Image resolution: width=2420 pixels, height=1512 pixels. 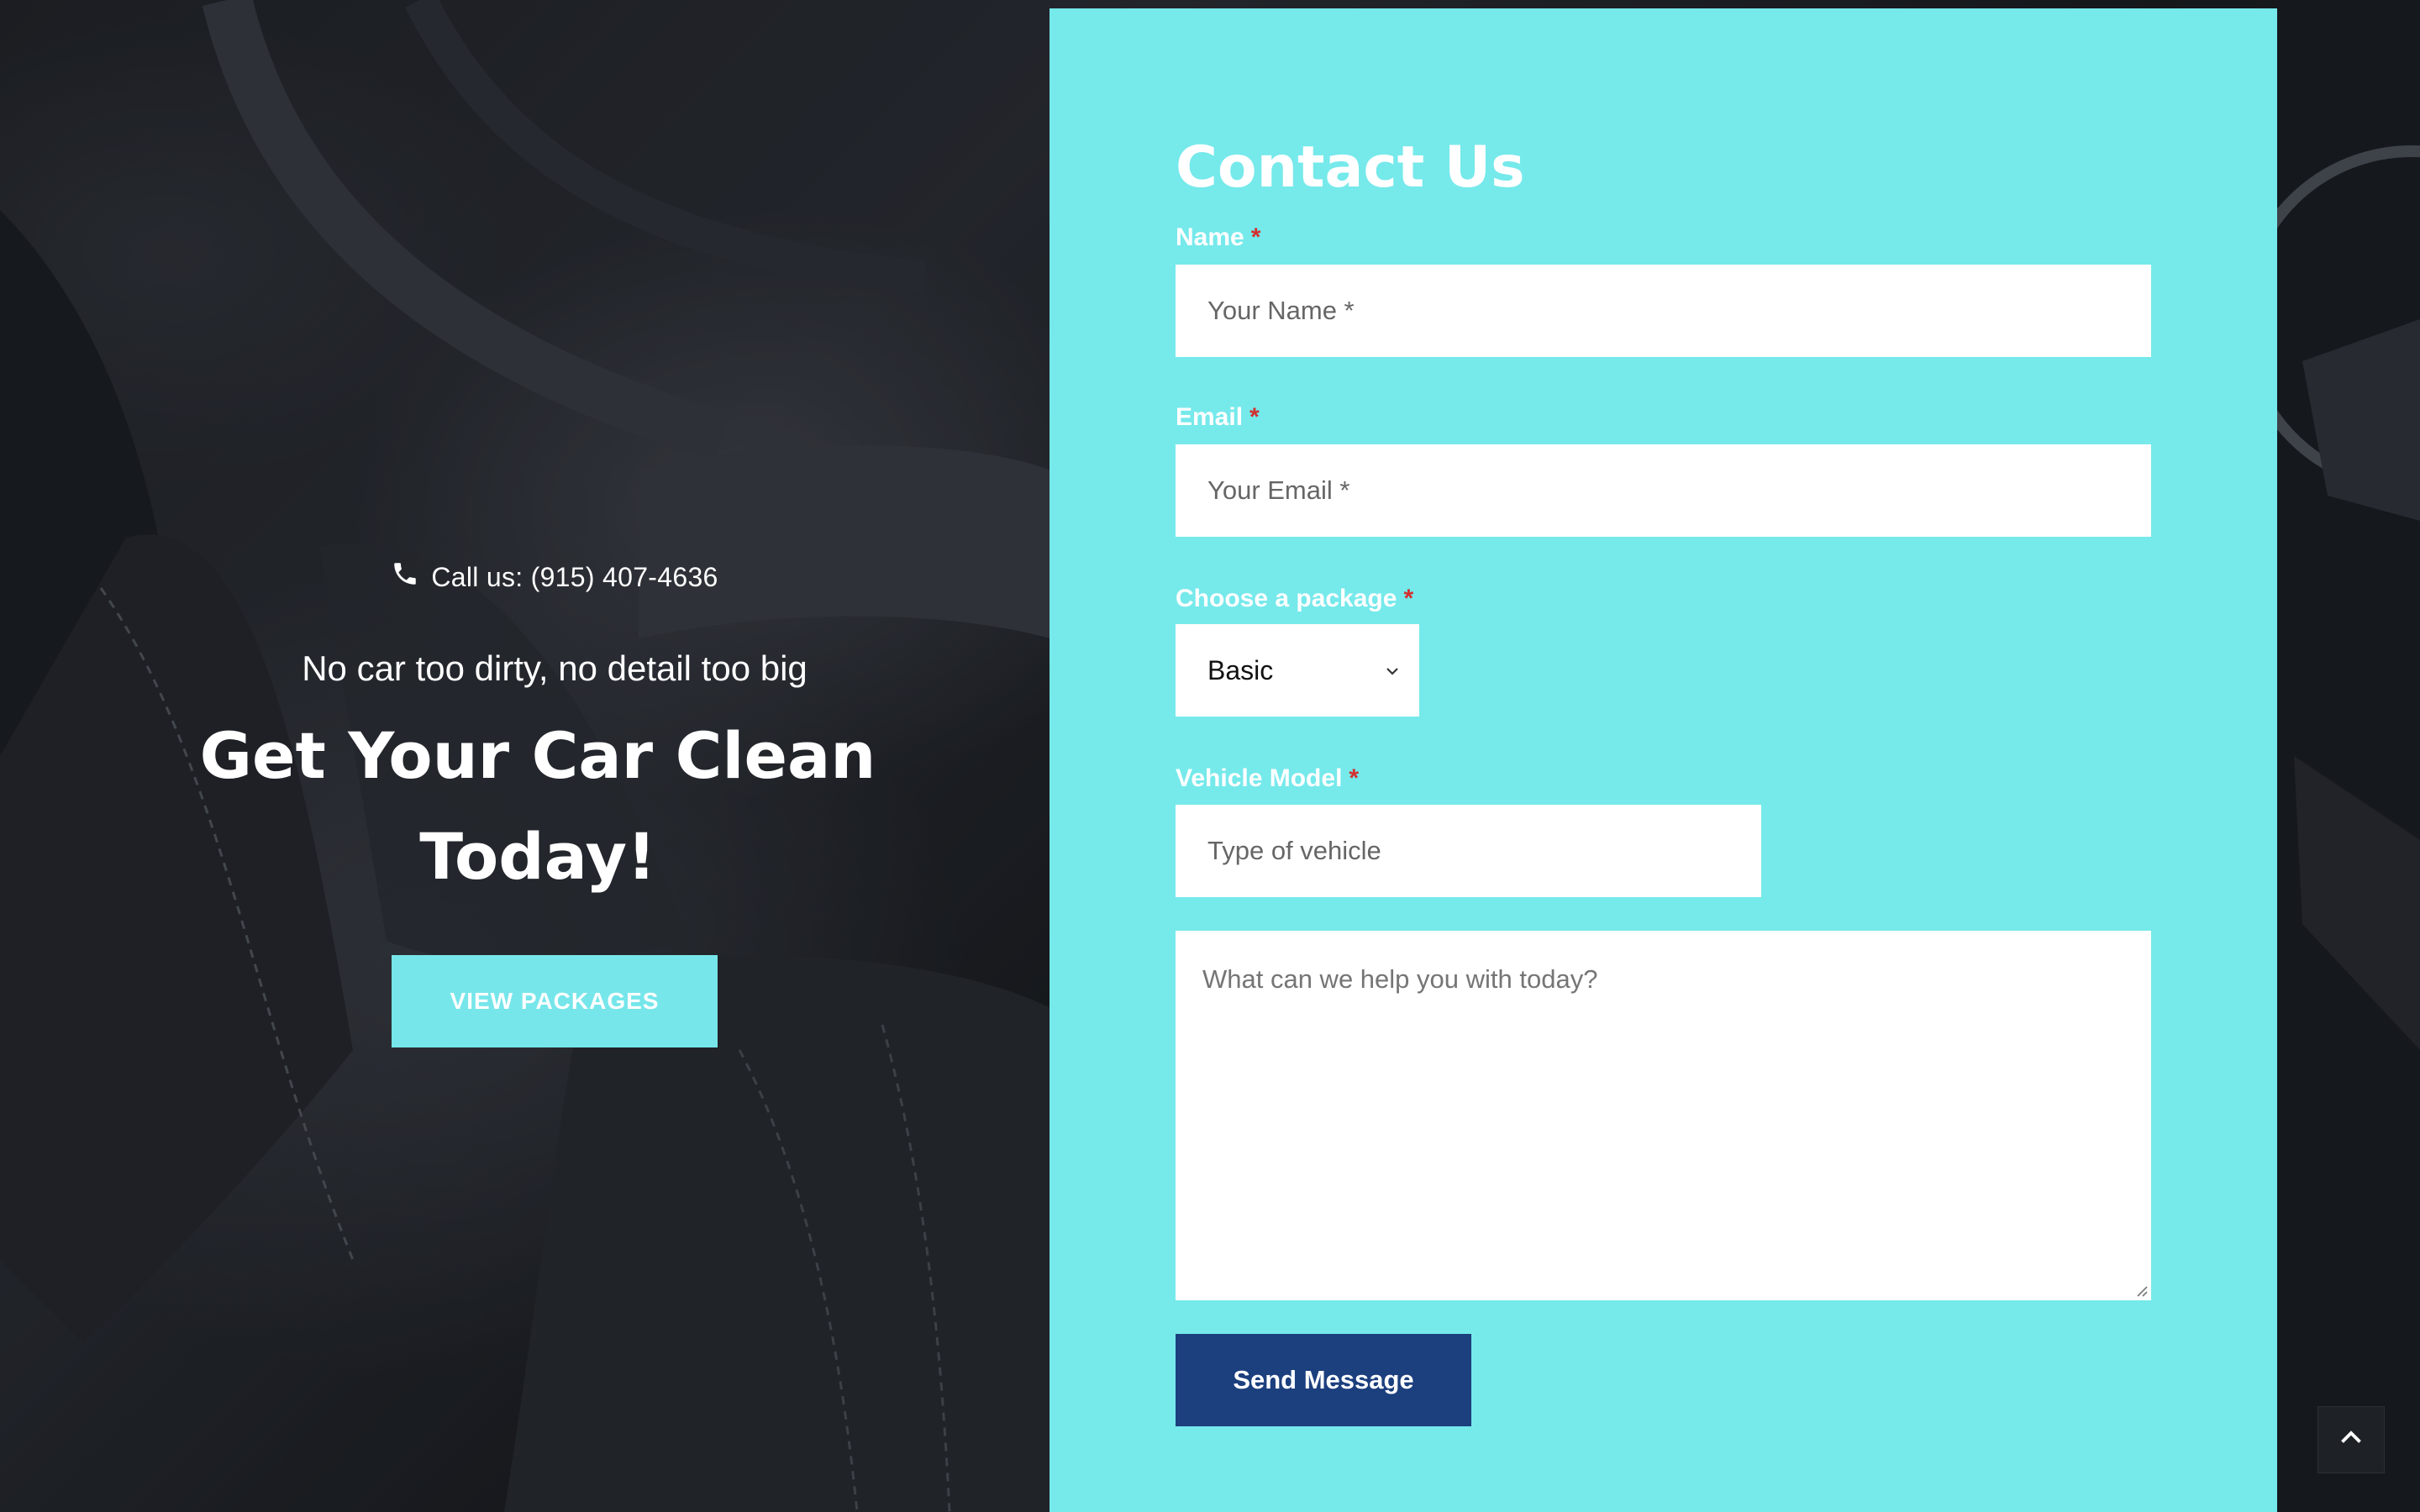 I want to click on chevron-down-icon, so click(x=1392, y=670).